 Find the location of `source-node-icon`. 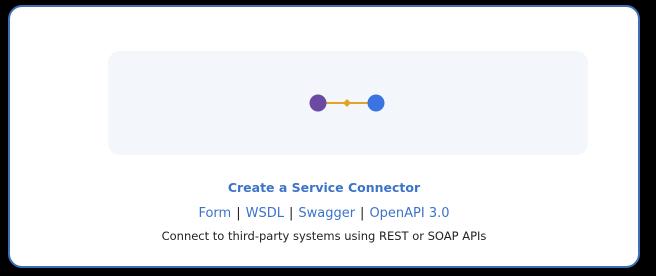

source-node-icon is located at coordinates (318, 103).